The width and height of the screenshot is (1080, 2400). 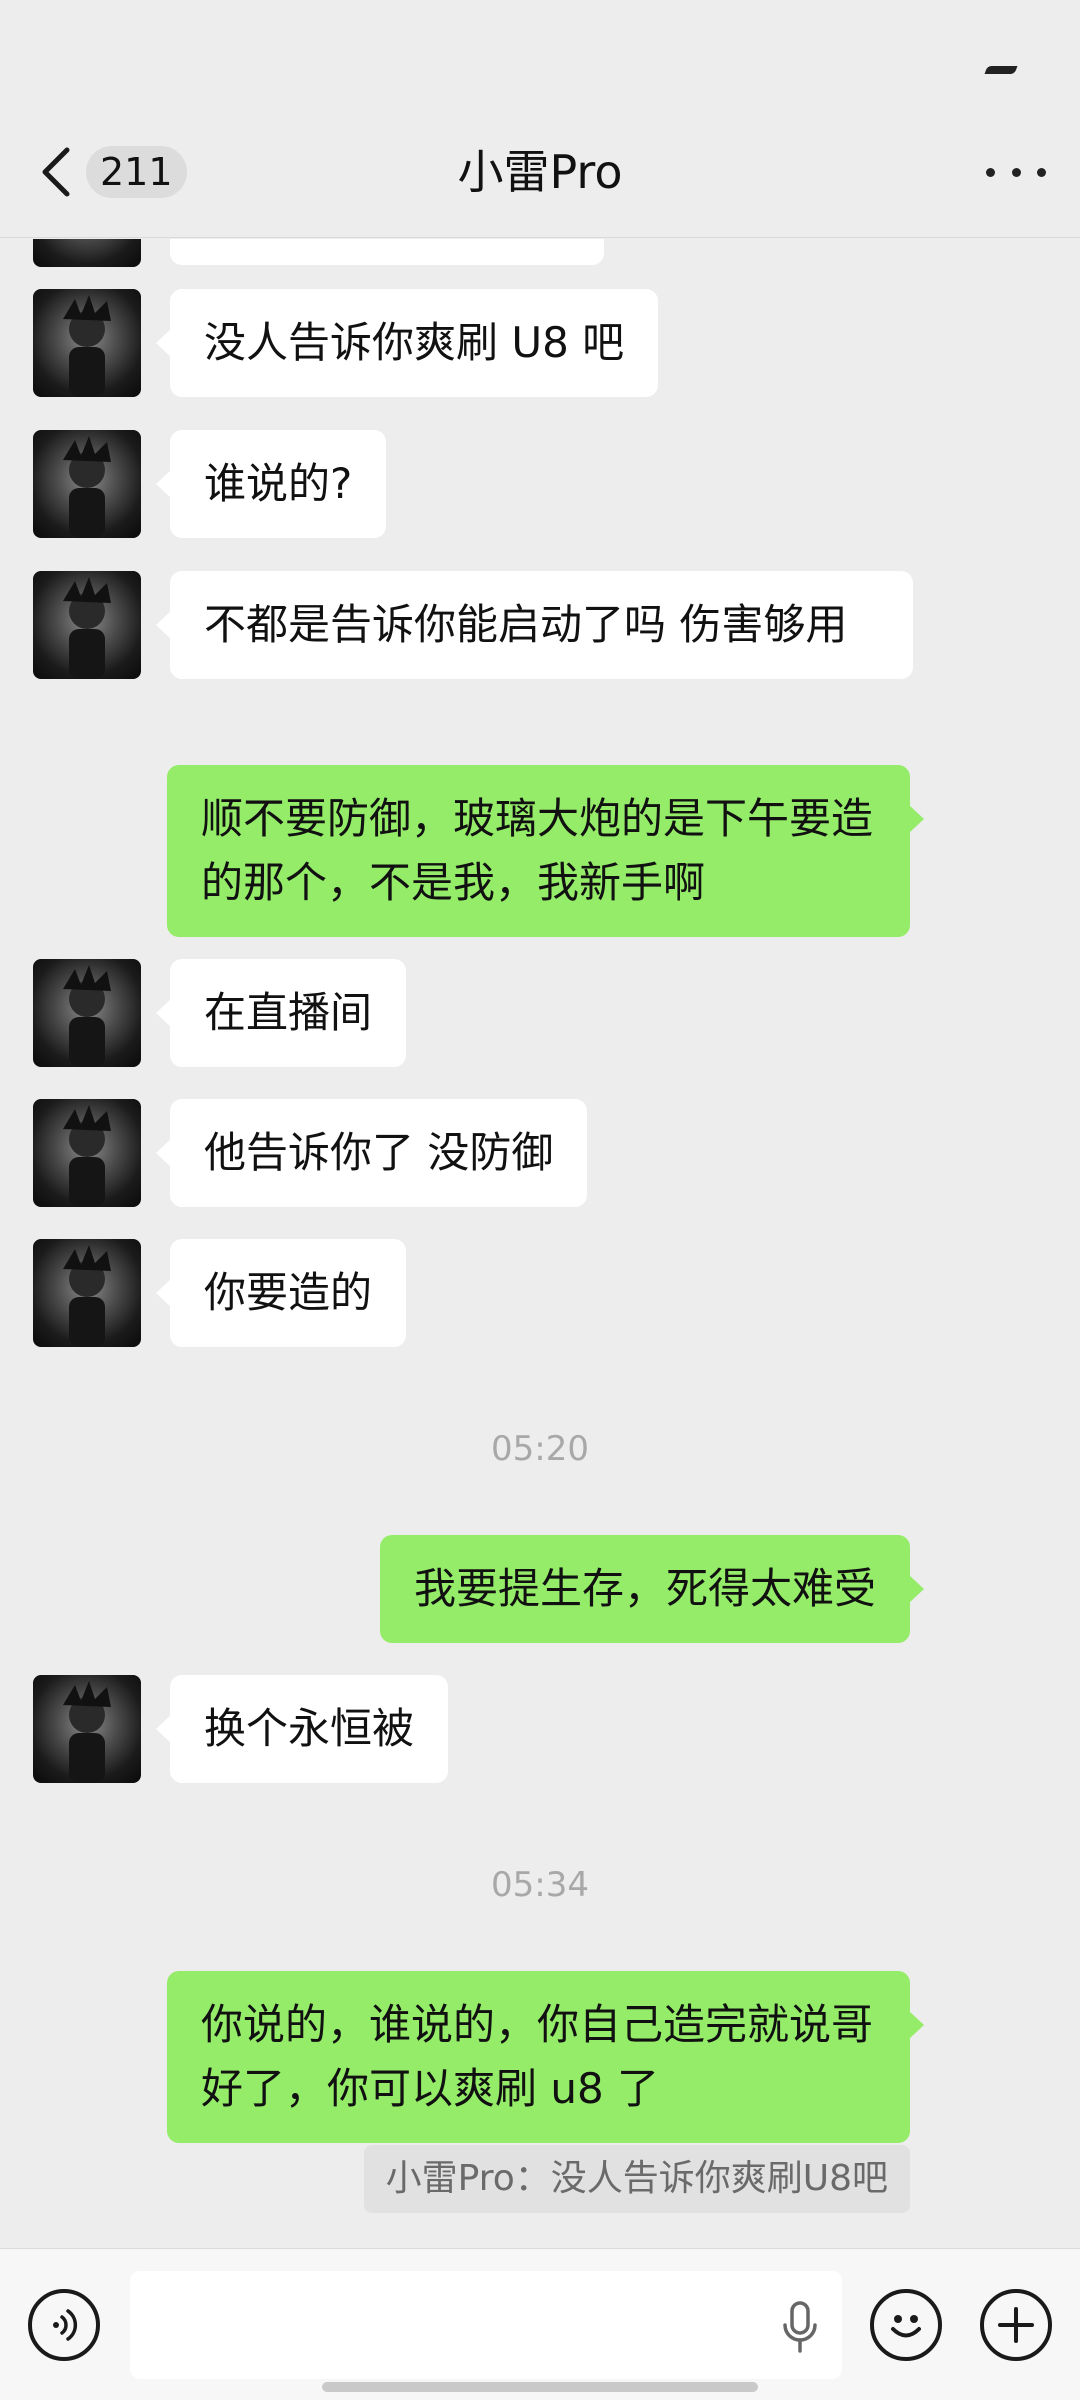 I want to click on message-timestamp: 05:34, so click(x=540, y=1885).